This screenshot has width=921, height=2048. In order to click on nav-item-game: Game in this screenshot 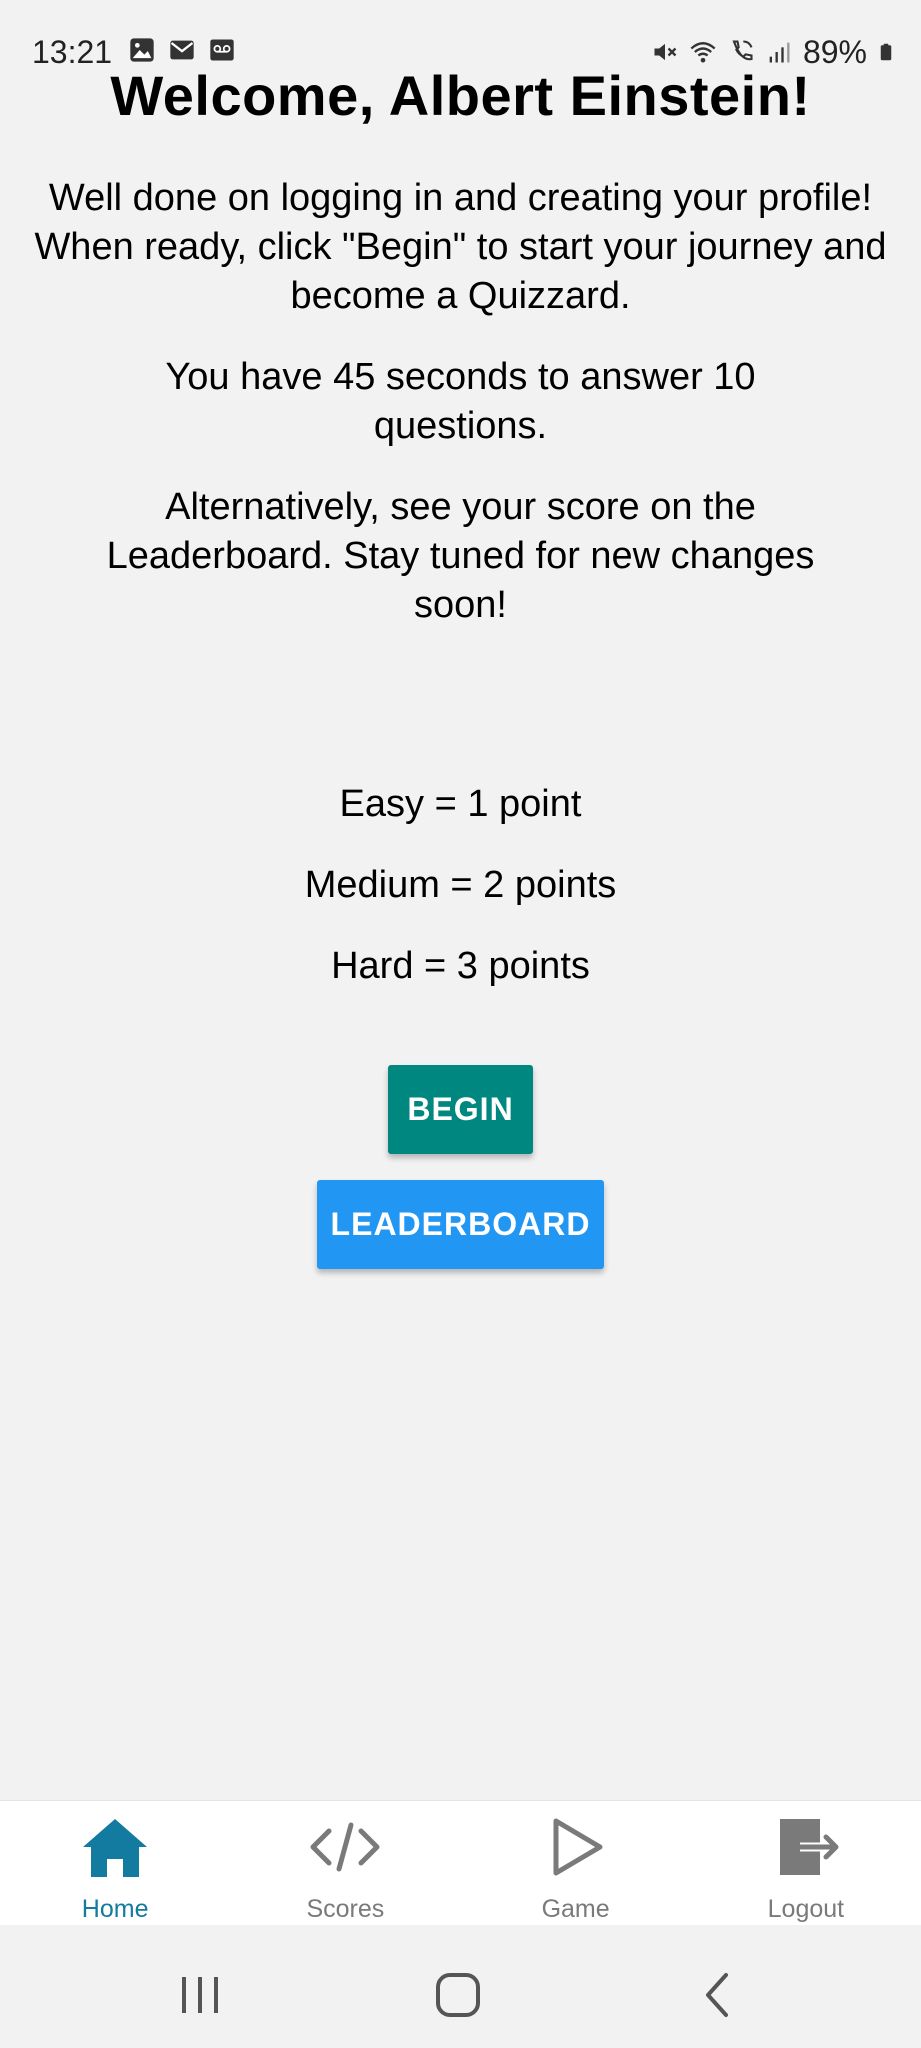, I will do `click(576, 1863)`.